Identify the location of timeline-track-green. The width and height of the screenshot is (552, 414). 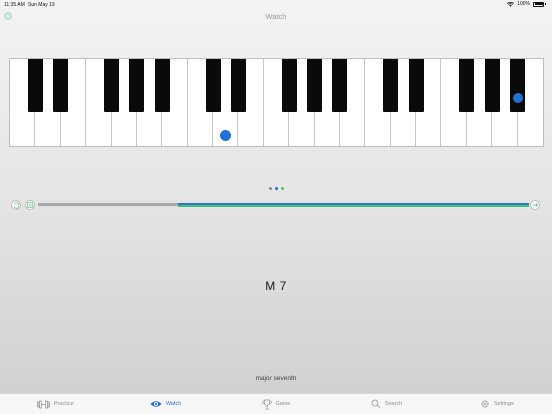
(353, 206).